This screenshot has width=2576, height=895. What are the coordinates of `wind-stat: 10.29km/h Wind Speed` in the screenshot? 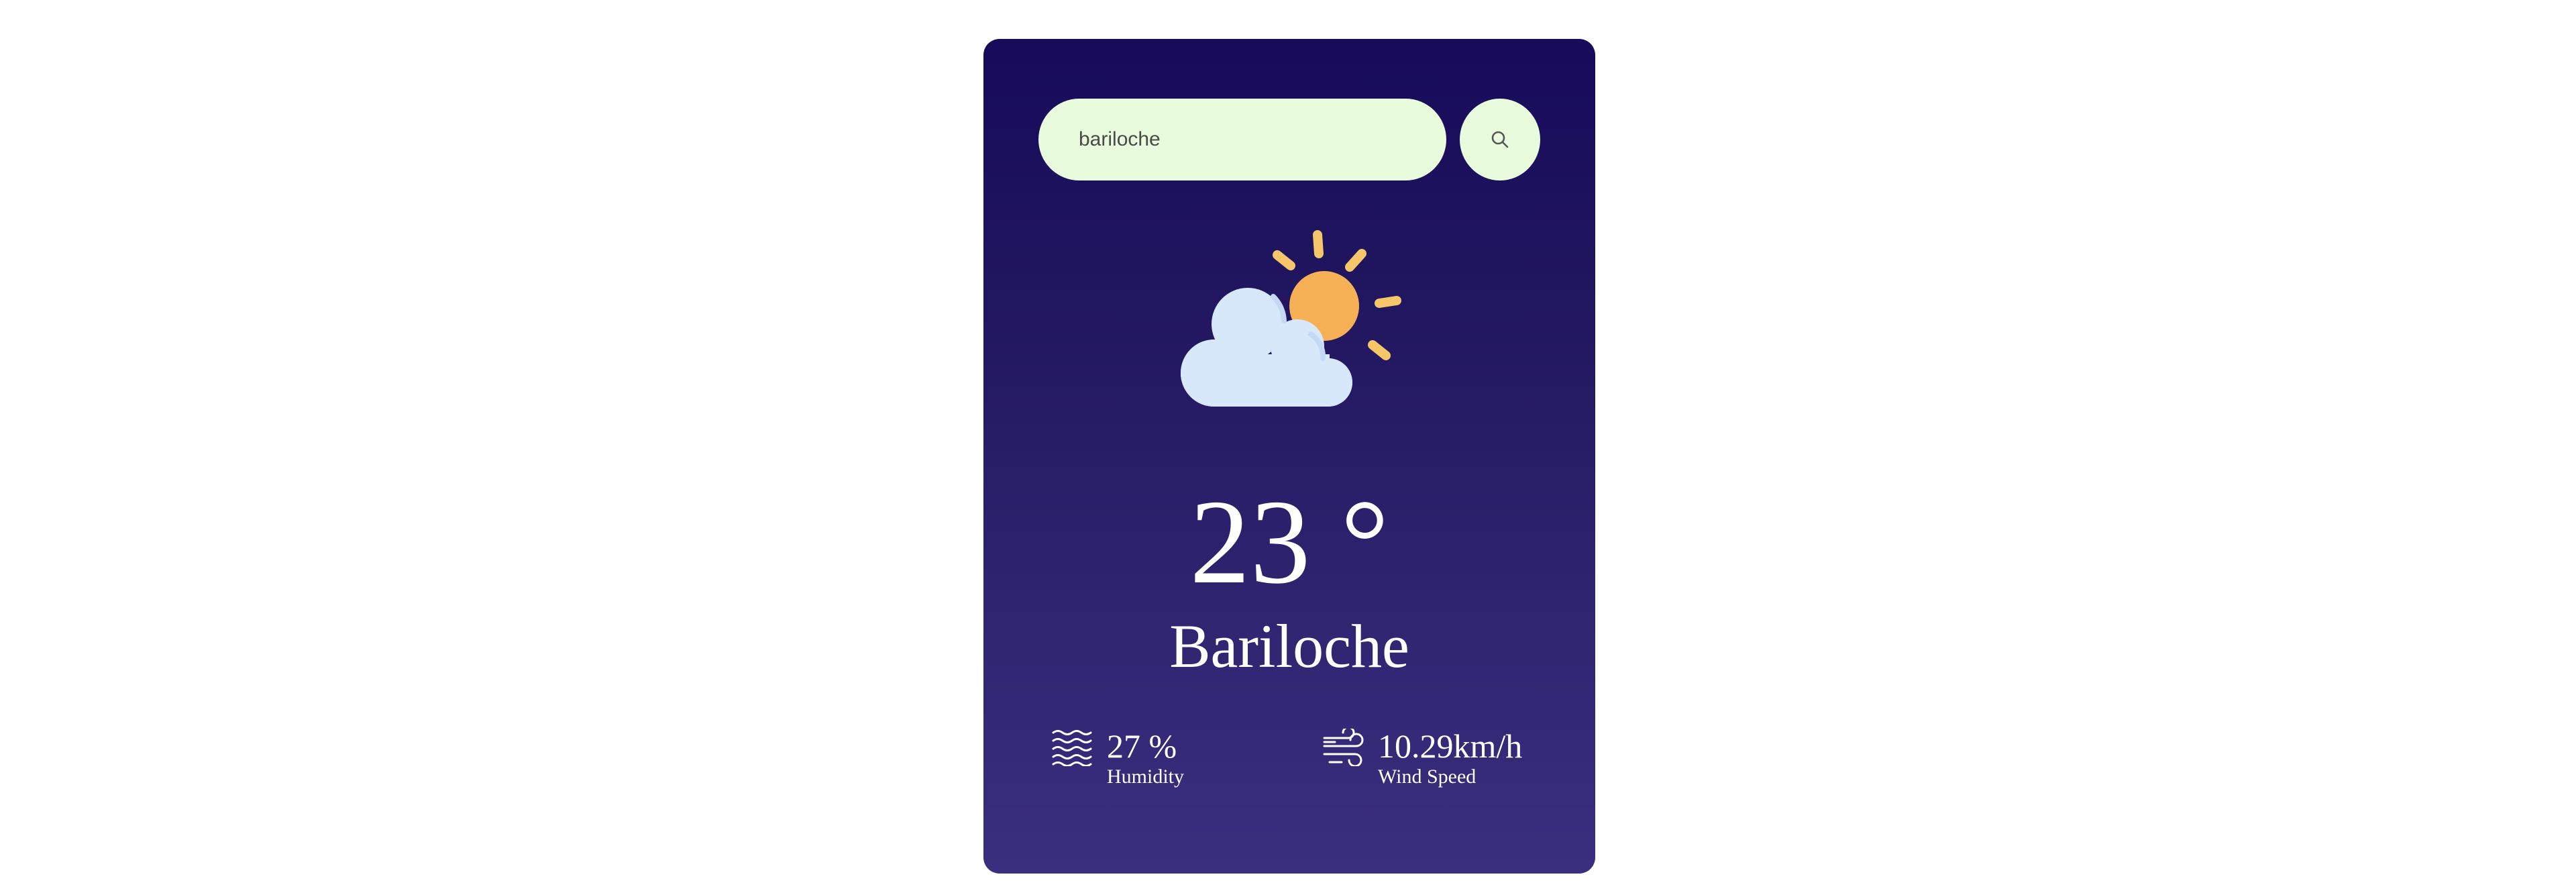 It's located at (1442, 739).